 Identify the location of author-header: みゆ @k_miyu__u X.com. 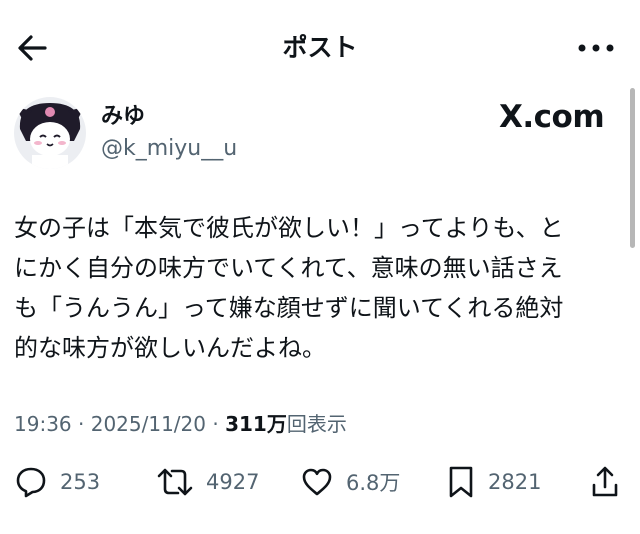
(314, 133).